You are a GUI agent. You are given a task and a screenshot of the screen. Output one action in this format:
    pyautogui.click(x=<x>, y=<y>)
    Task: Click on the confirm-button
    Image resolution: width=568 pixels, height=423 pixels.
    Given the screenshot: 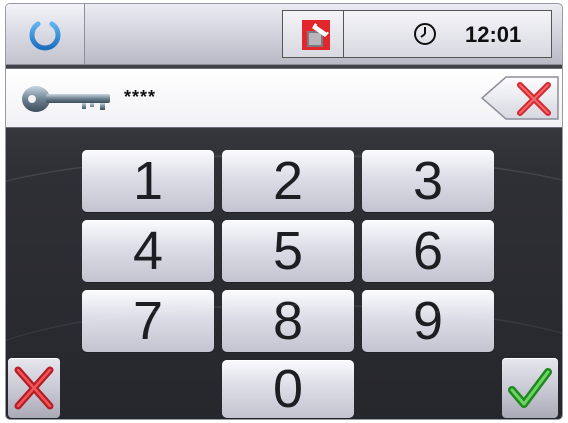 What is the action you would take?
    pyautogui.click(x=530, y=388)
    